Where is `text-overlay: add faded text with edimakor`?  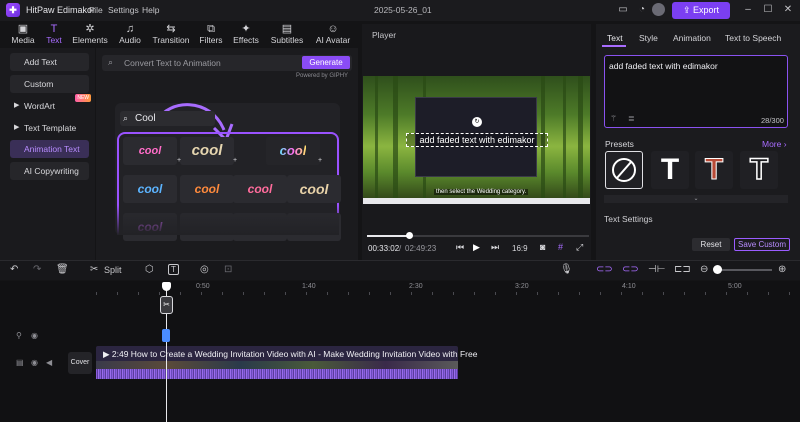 text-overlay: add faded text with edimakor is located at coordinates (477, 140).